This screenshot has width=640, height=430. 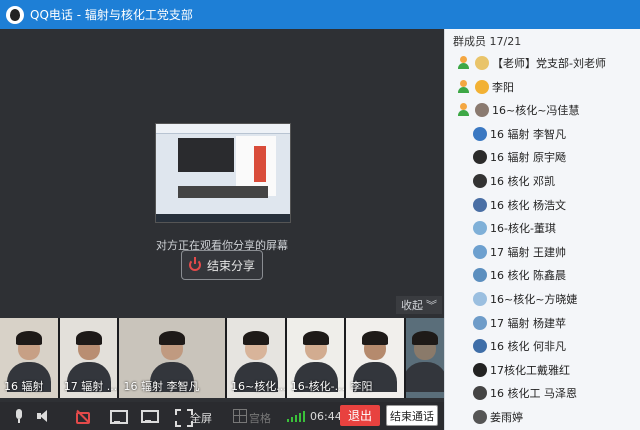 I want to click on member-item: 【老师】党支部-刘老师, so click(x=542, y=63).